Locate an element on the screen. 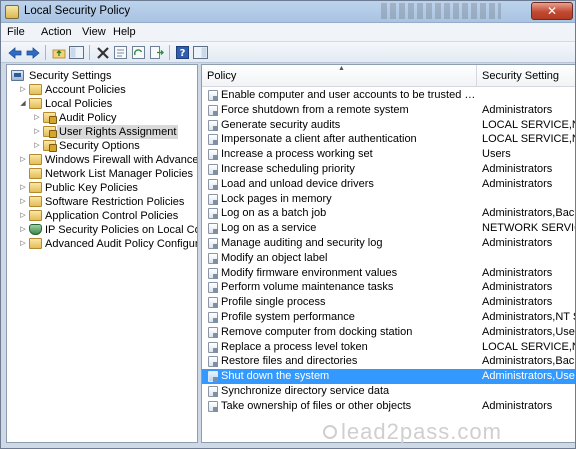 This screenshot has height=449, width=576. menu-help: Help is located at coordinates (124, 32).